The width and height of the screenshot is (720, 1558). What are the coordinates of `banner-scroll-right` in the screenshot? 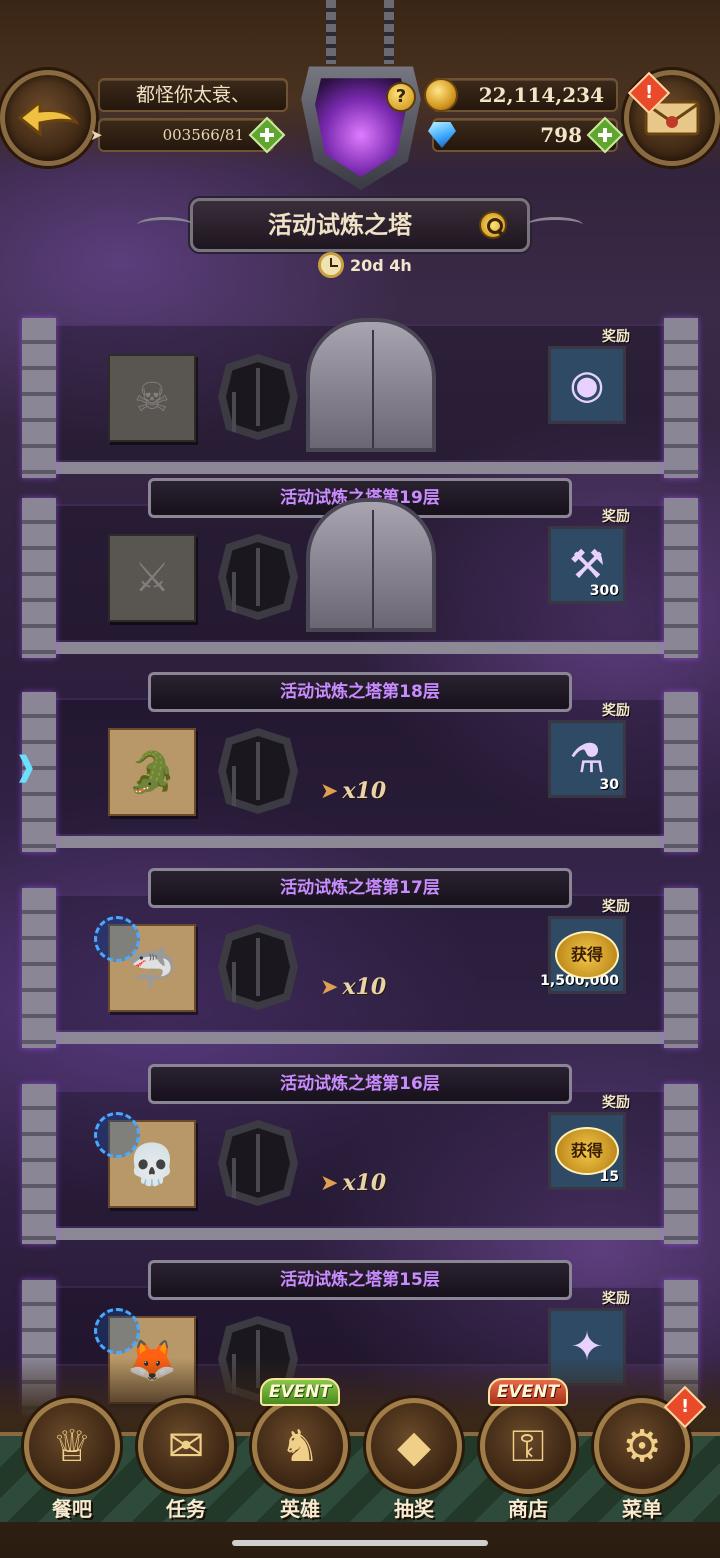 It's located at (555, 225).